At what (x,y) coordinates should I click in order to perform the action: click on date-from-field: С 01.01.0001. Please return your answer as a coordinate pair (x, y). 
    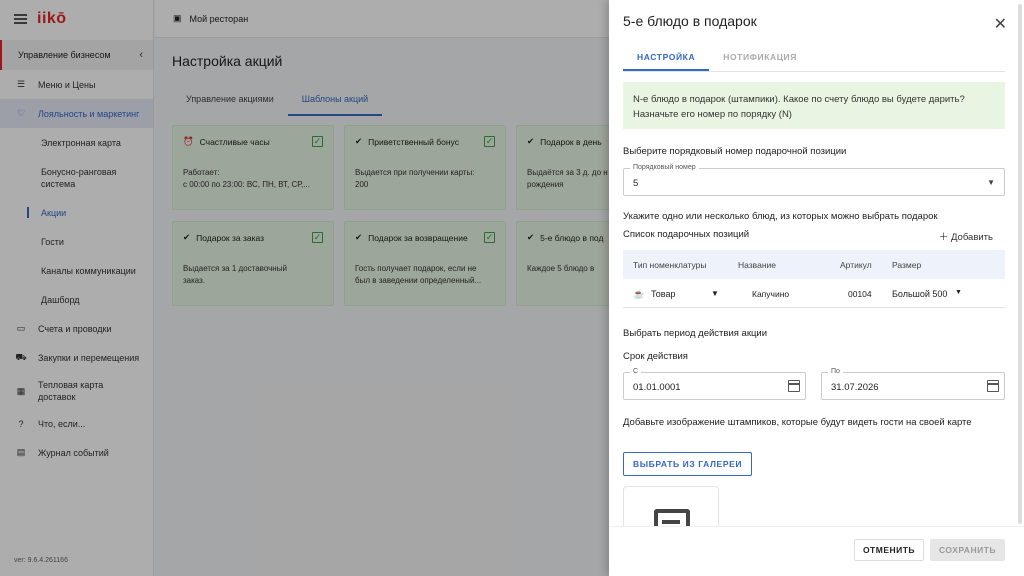
    Looking at the image, I should click on (714, 384).